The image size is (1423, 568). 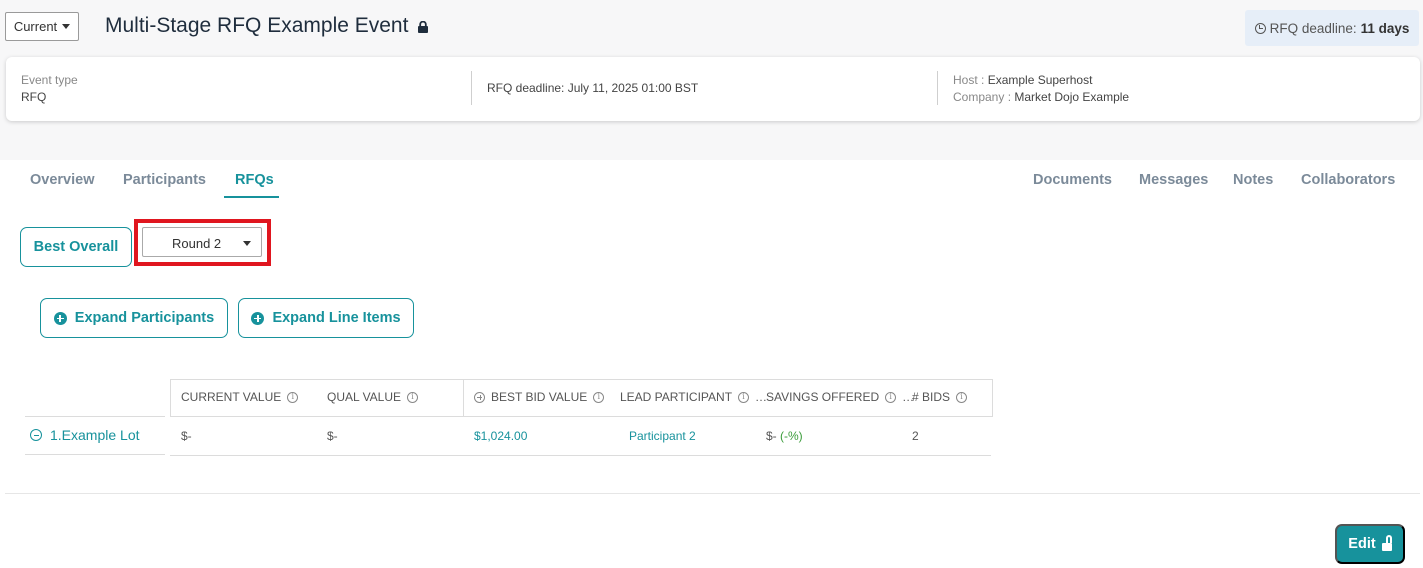 I want to click on page-title: Multi-Stage RFQ Example Event, so click(x=267, y=26).